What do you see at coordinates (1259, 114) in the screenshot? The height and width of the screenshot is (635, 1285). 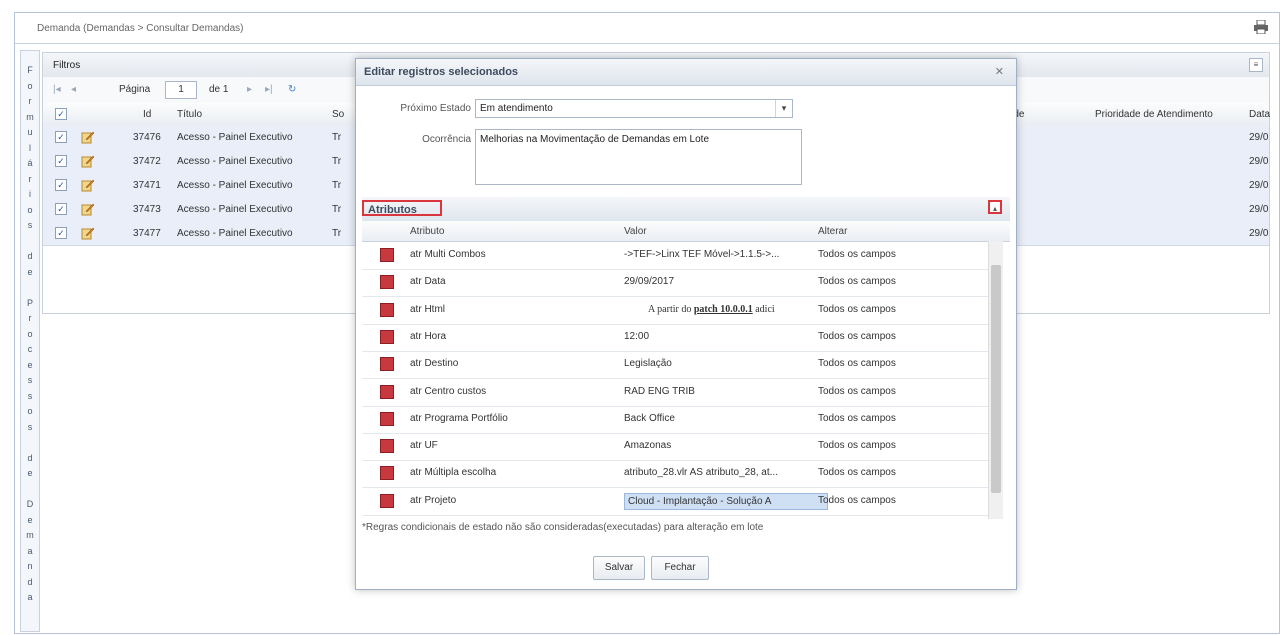 I see `col-date: Data` at bounding box center [1259, 114].